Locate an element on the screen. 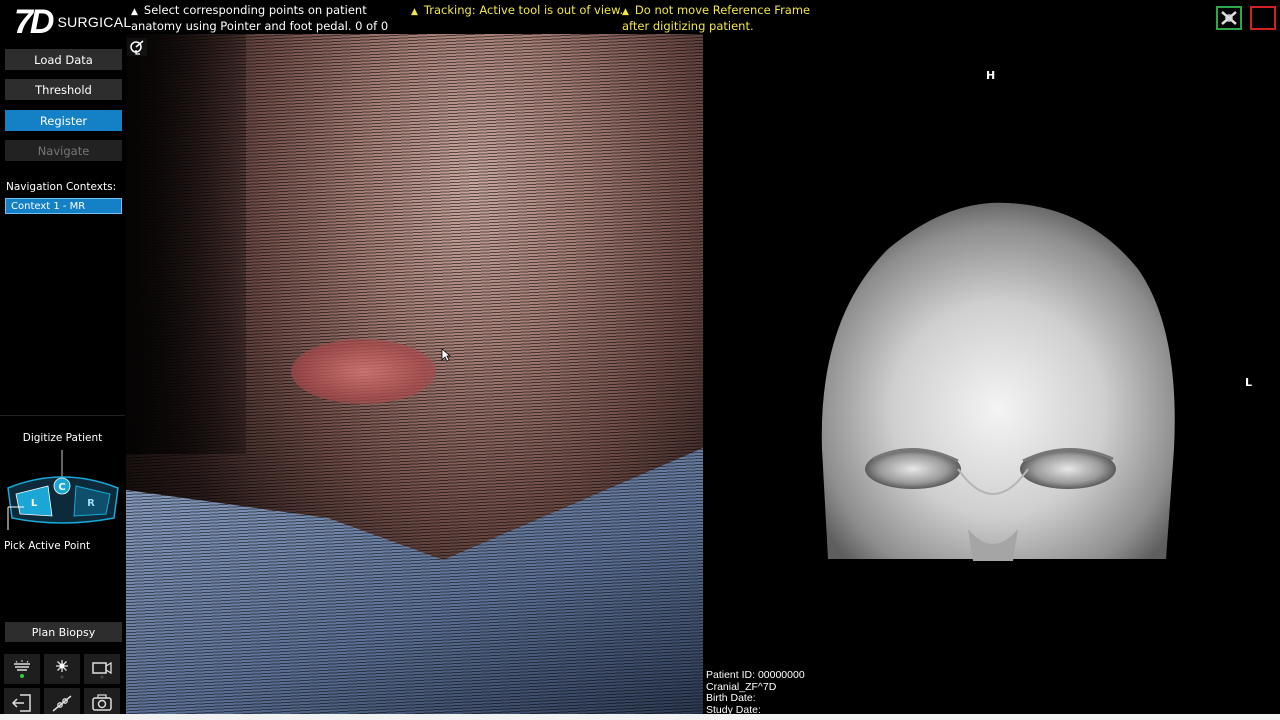 The image size is (1280, 720). navigation-context-item: Context 1 - MR is located at coordinates (63, 206).